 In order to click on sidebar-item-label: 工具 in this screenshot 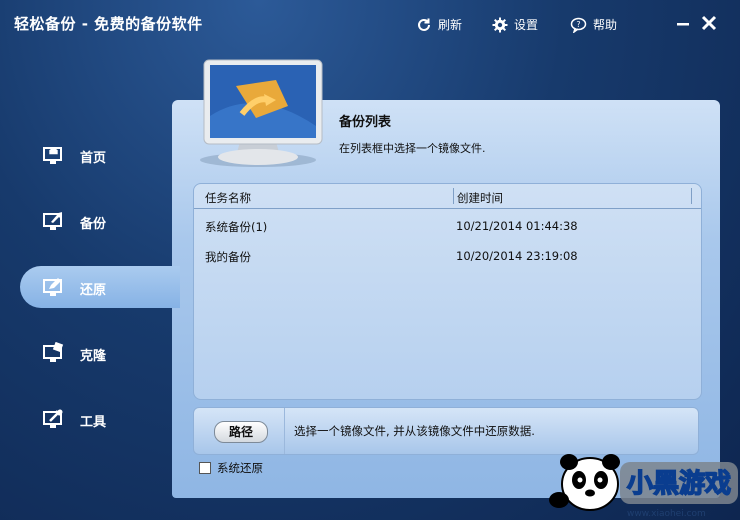, I will do `click(93, 422)`.